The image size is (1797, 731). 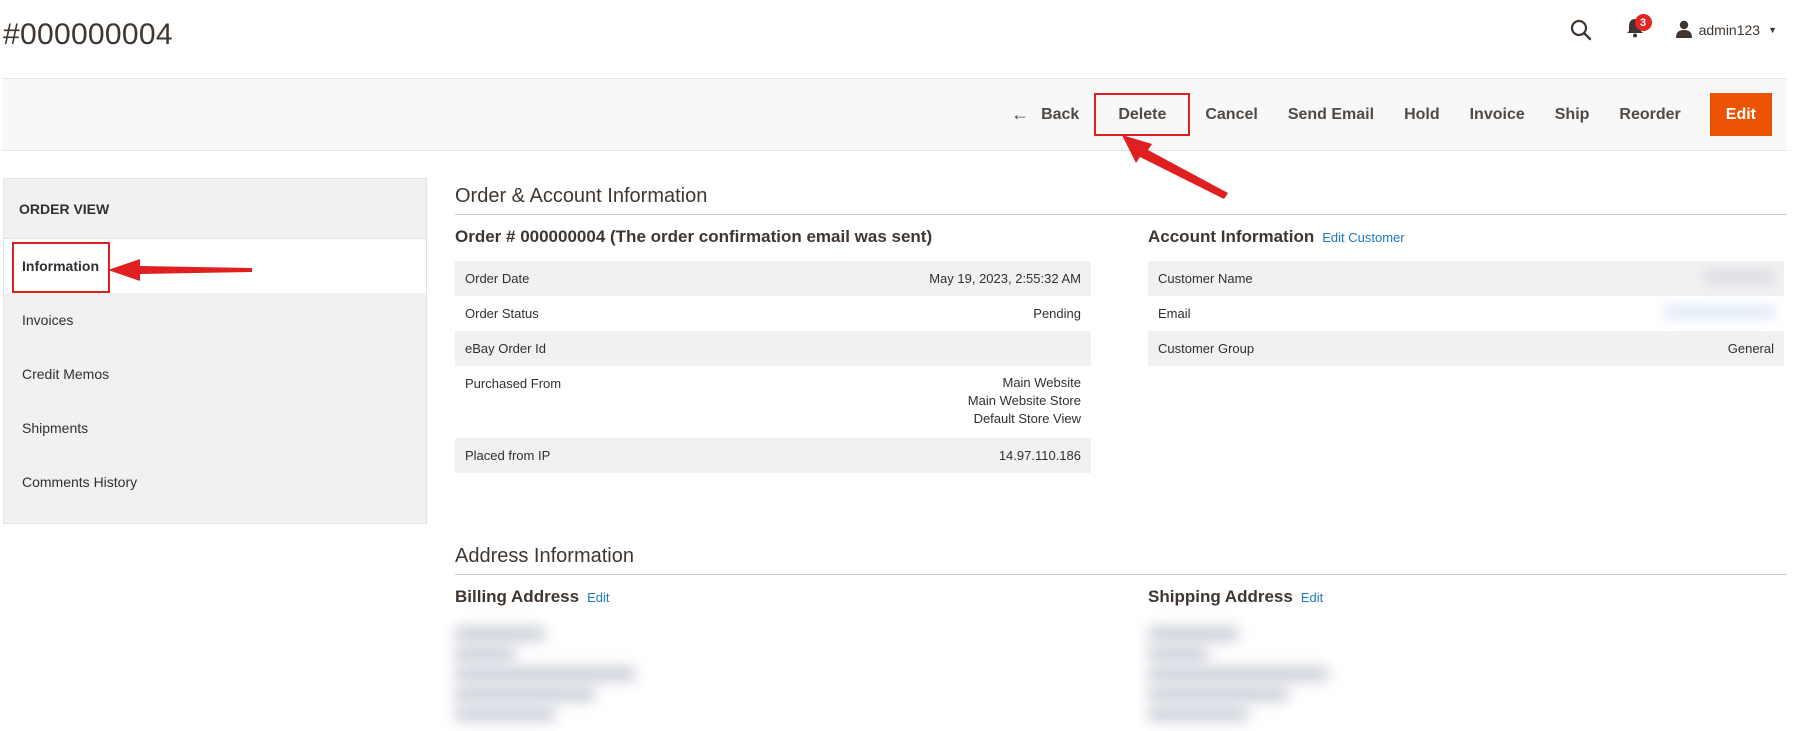 What do you see at coordinates (1142, 114) in the screenshot?
I see `delete-button: Delete` at bounding box center [1142, 114].